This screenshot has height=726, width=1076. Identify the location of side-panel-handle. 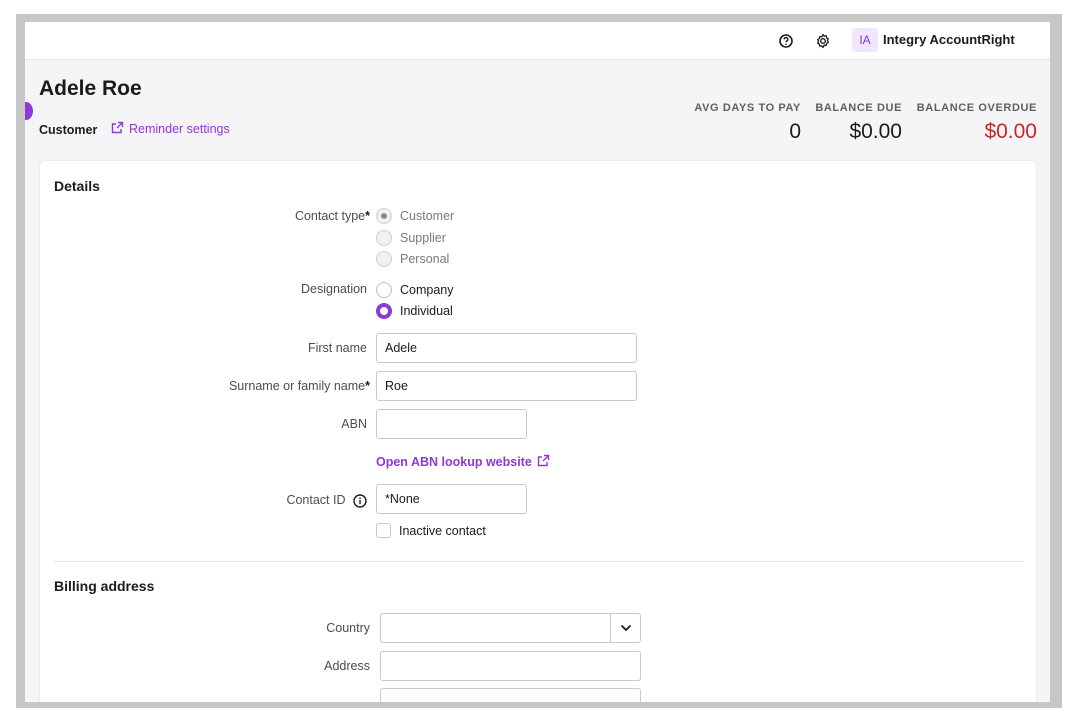
(29, 111).